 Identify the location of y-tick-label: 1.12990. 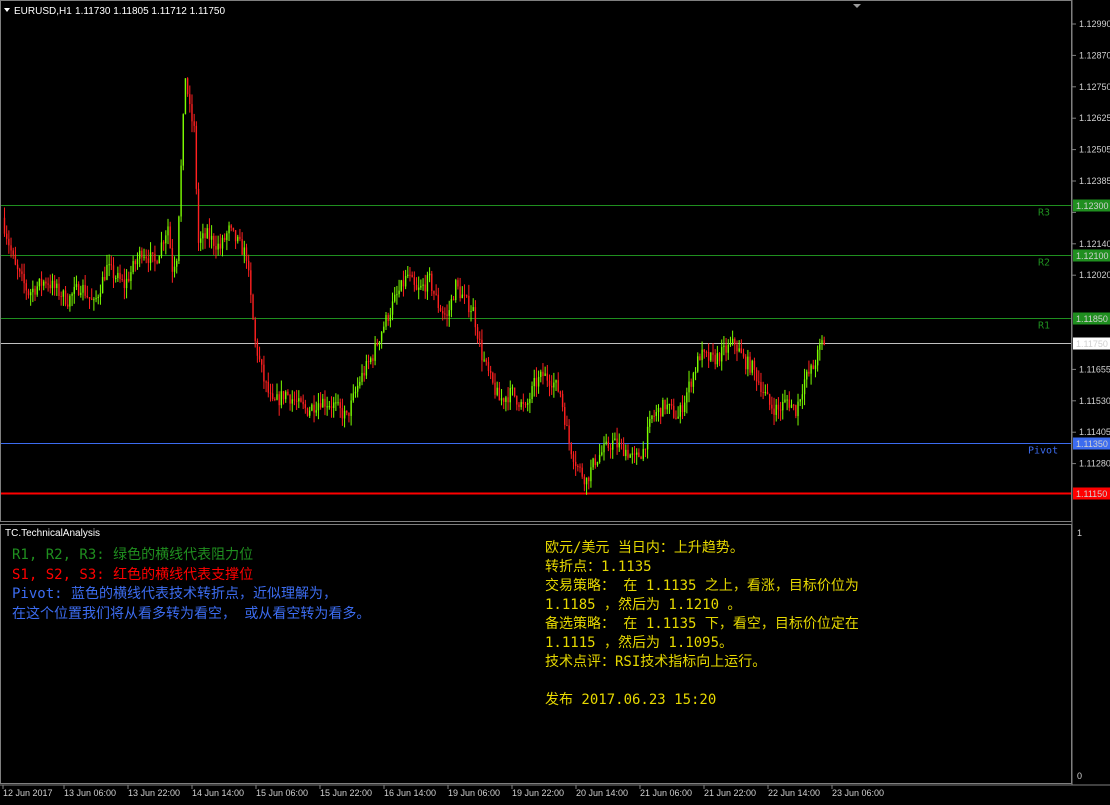
(1094, 24).